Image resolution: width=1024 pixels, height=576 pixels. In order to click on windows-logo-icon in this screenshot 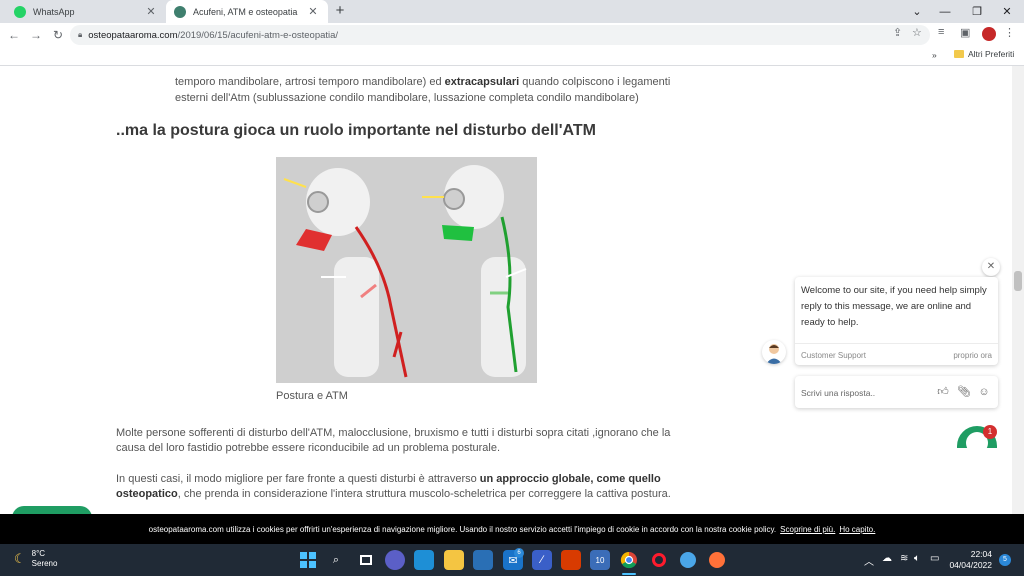, I will do `click(308, 560)`.